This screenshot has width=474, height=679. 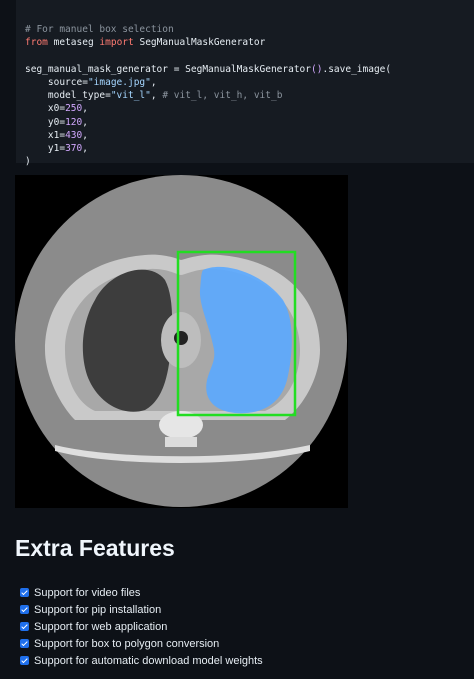 I want to click on trachea, so click(x=181, y=338).